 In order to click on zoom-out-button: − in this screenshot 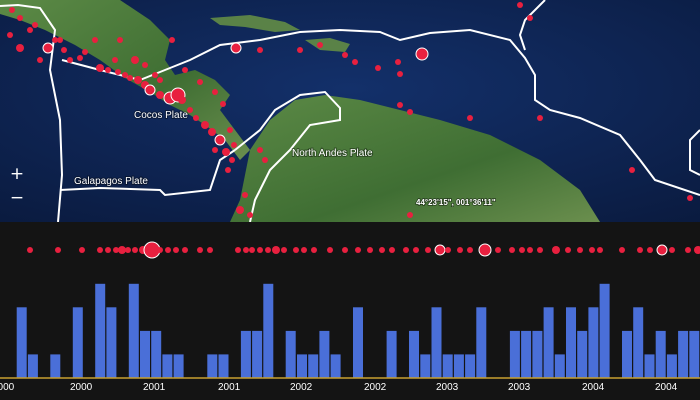, I will do `click(17, 198)`.